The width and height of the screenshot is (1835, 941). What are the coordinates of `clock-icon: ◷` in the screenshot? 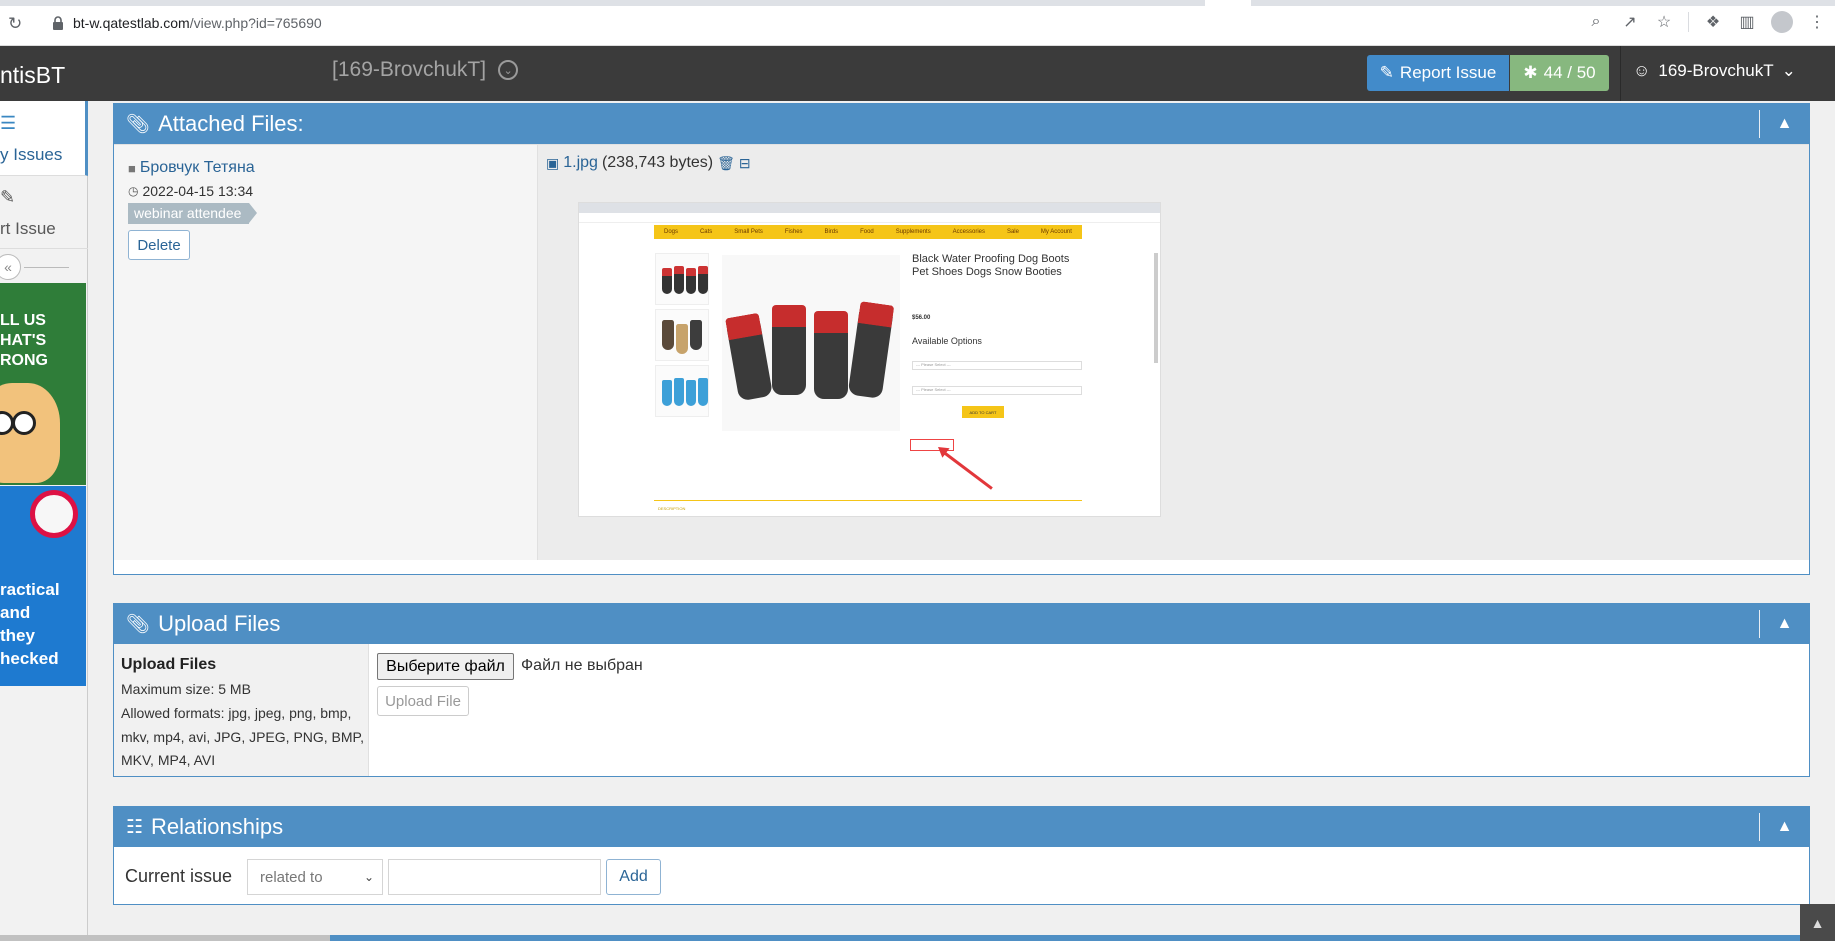 It's located at (133, 191).